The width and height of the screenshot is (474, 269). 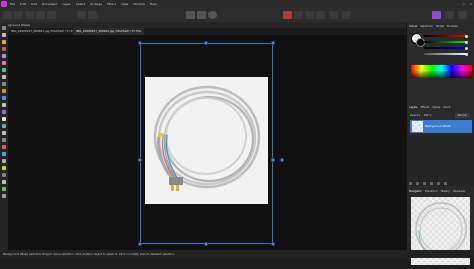 What do you see at coordinates (466, 54) in the screenshot?
I see `opacity-slider-knob` at bounding box center [466, 54].